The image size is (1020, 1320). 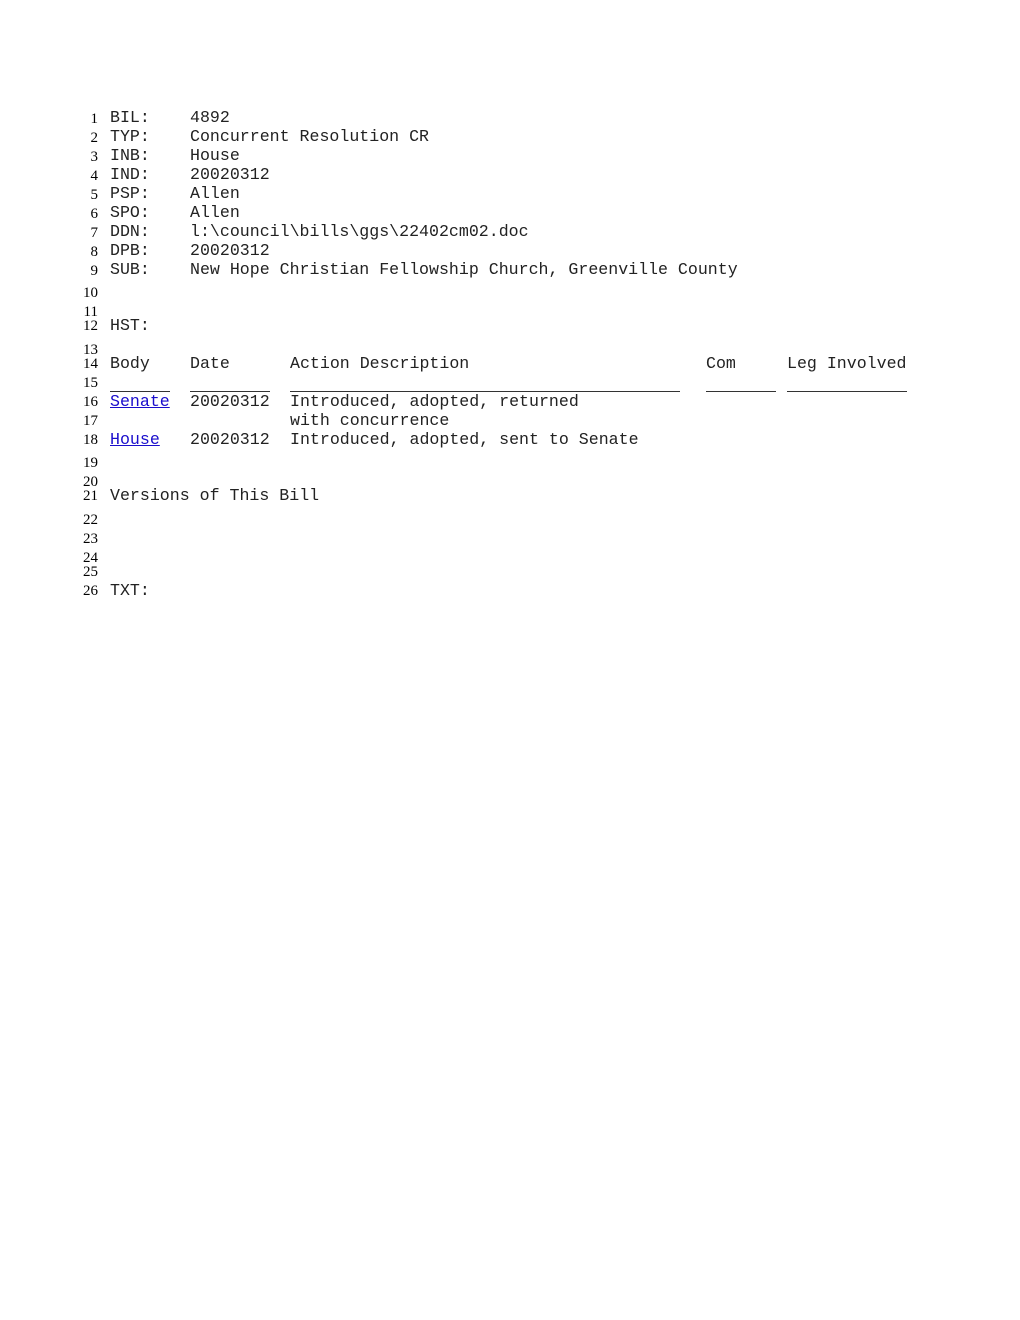 What do you see at coordinates (230, 250) in the screenshot?
I see `field-value-dpb: 20020312` at bounding box center [230, 250].